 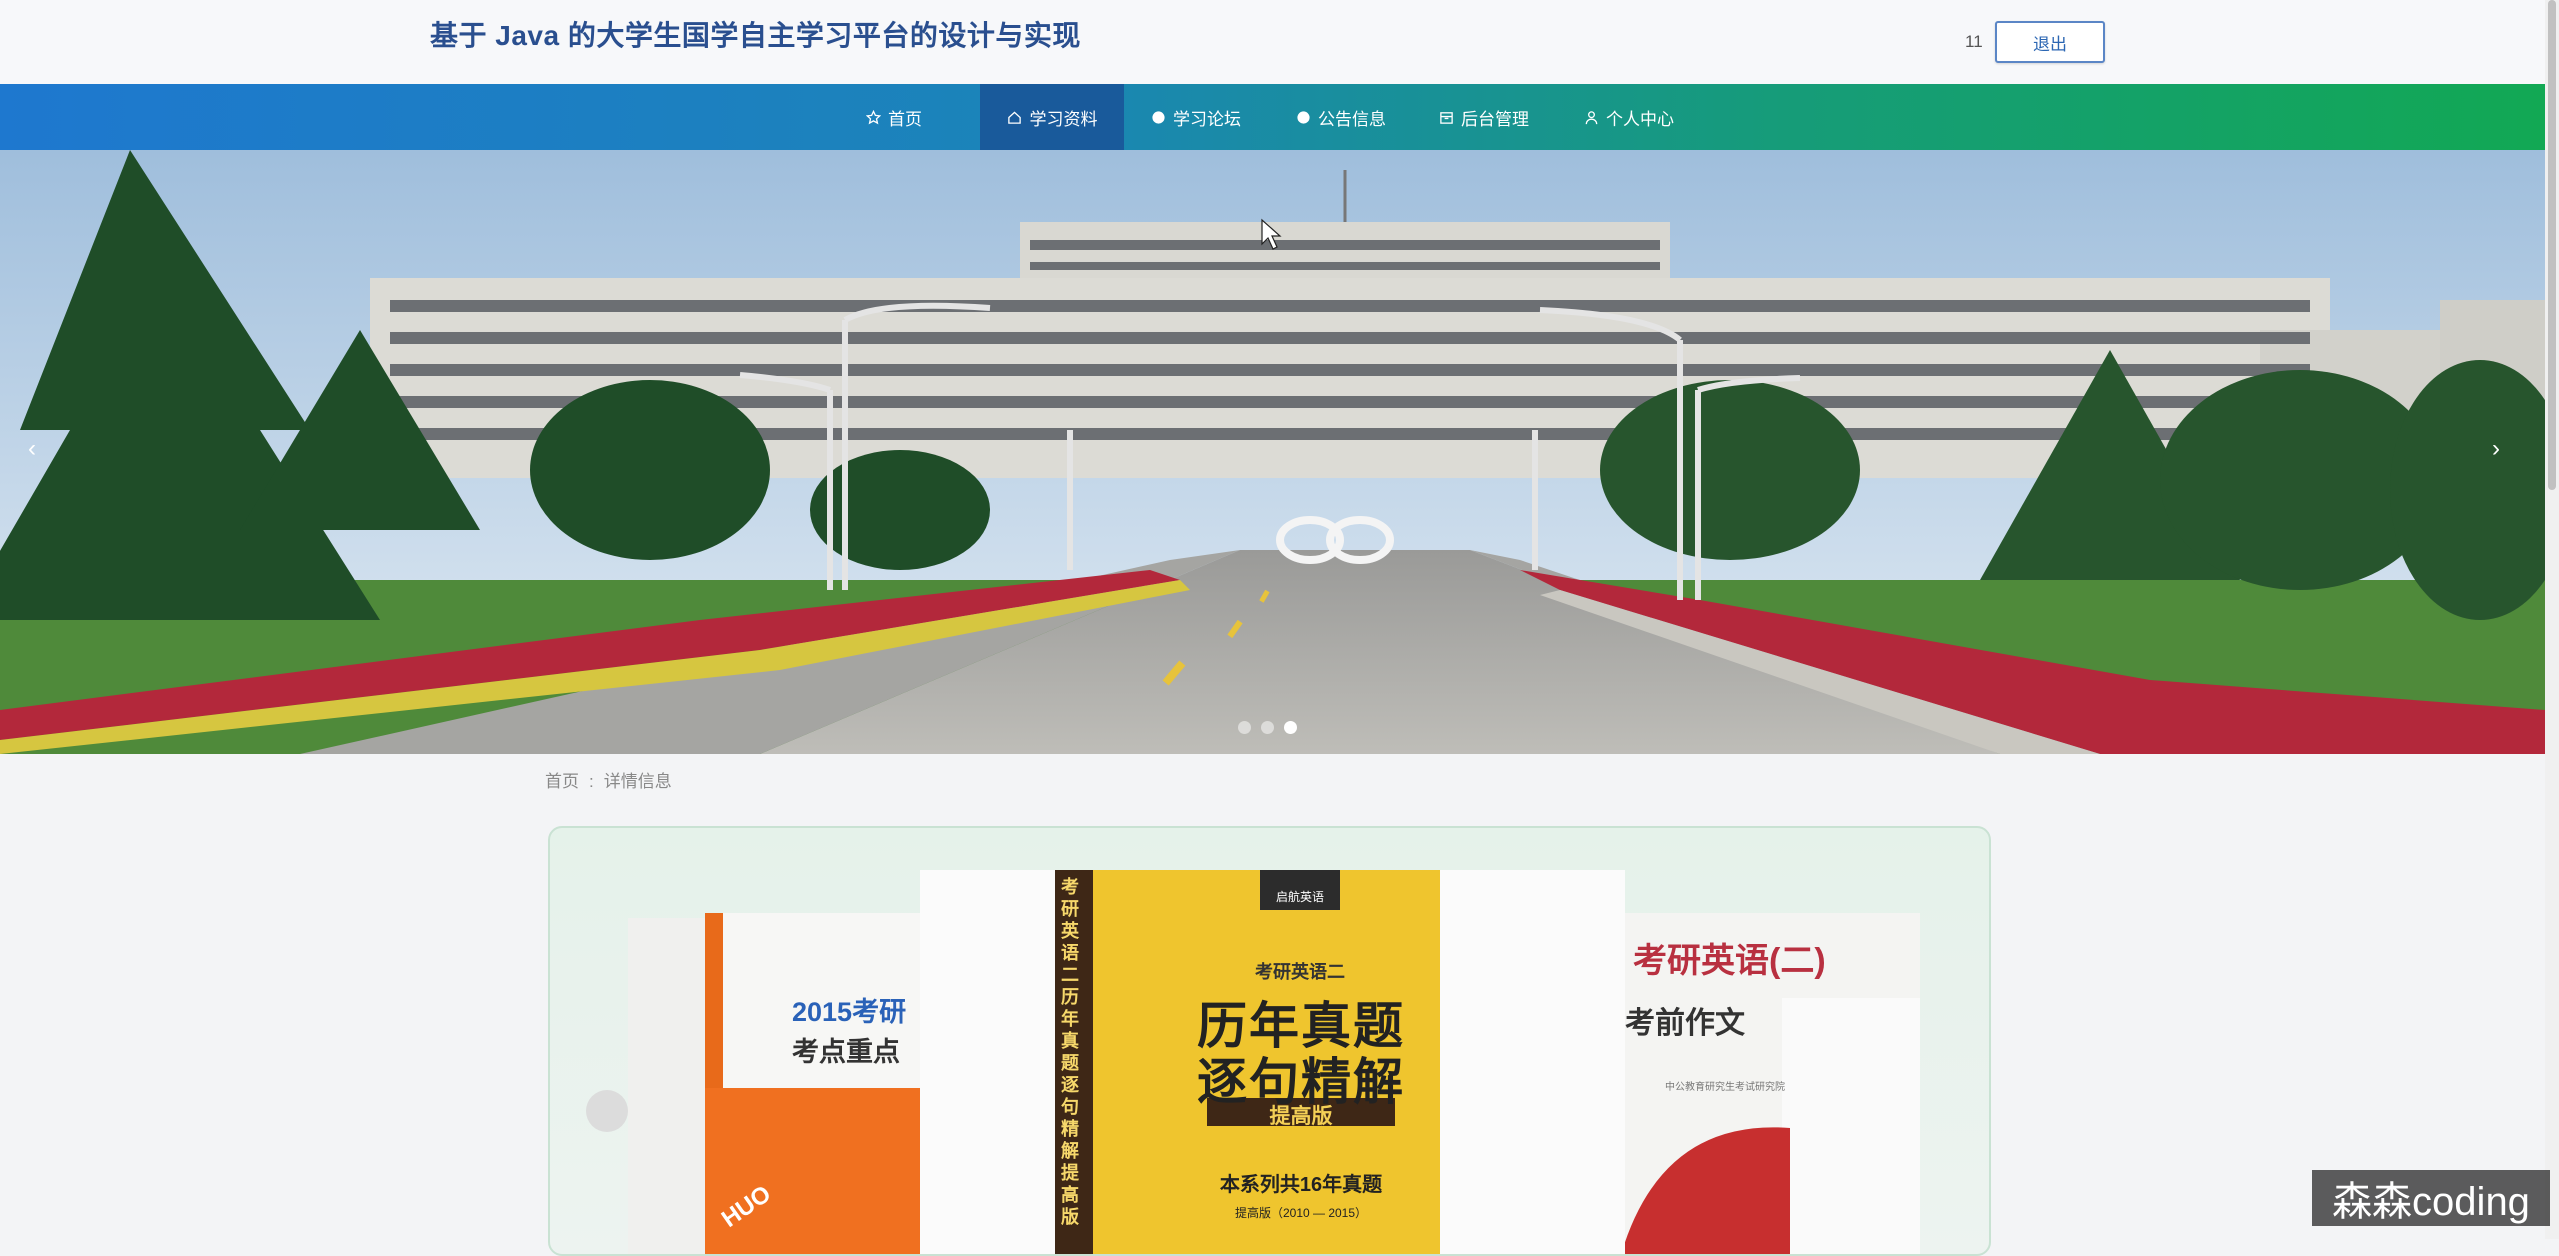 I want to click on breadcrumb-home: 首页, so click(x=562, y=781).